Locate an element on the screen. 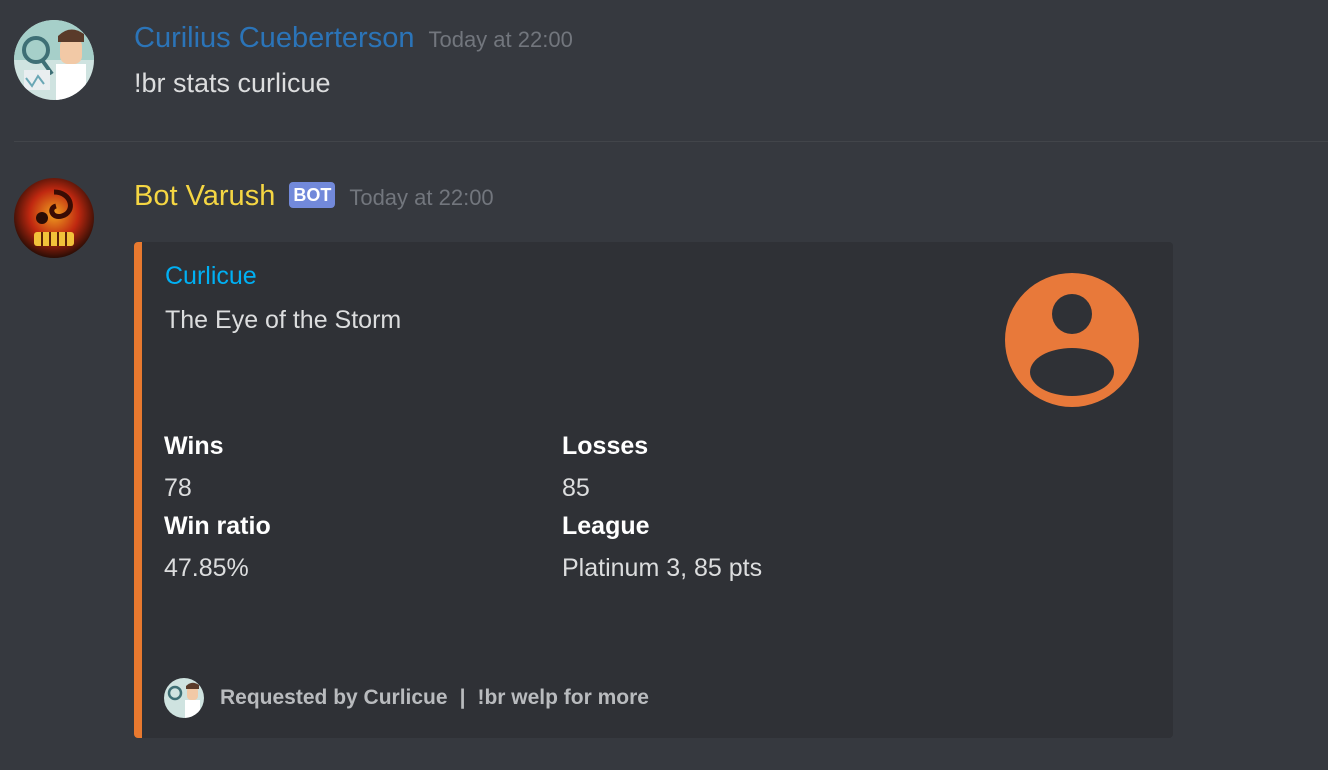  field-league: League Platinum 3, 85 pts is located at coordinates (757, 547).